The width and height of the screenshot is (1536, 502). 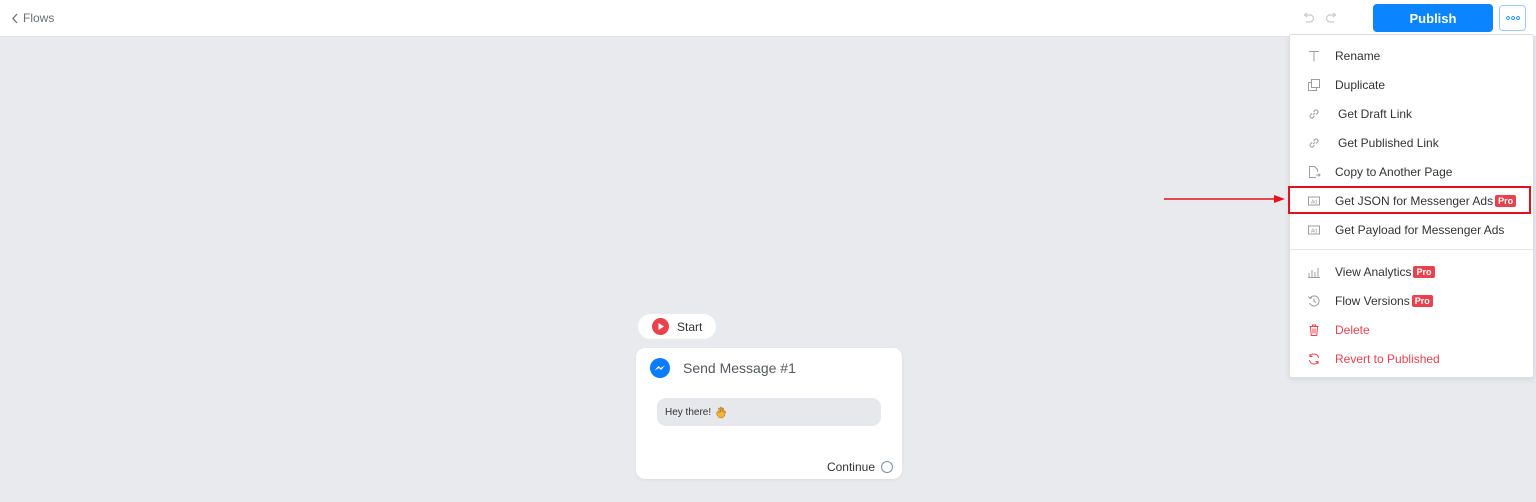 What do you see at coordinates (850, 467) in the screenshot?
I see `continue-label: Continue` at bounding box center [850, 467].